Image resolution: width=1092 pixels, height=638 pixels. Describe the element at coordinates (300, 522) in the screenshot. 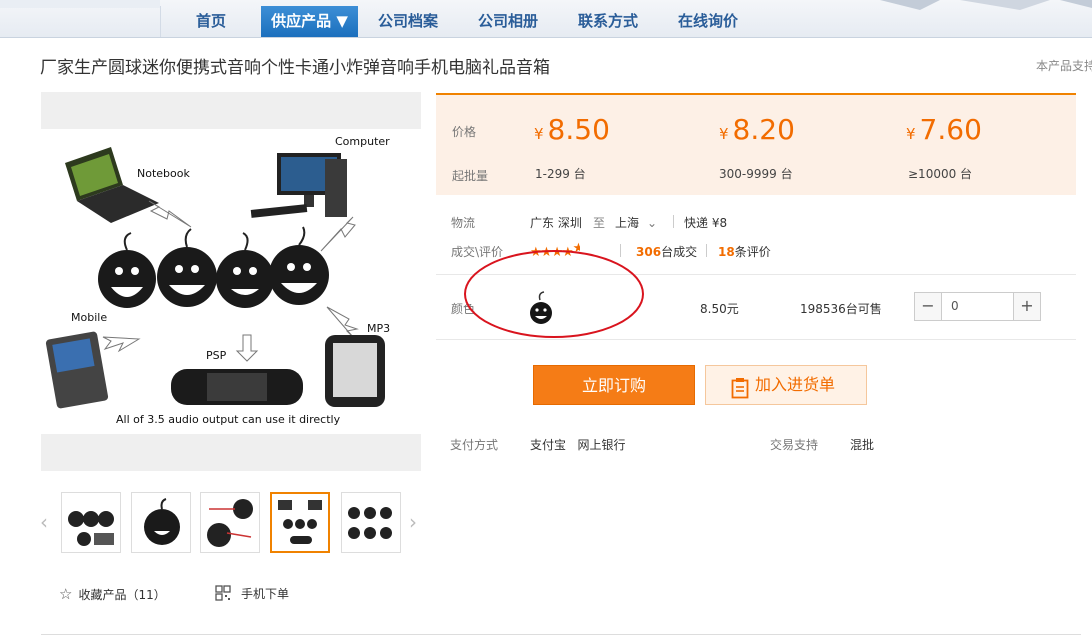

I see `thumbnail-4-selected` at that location.